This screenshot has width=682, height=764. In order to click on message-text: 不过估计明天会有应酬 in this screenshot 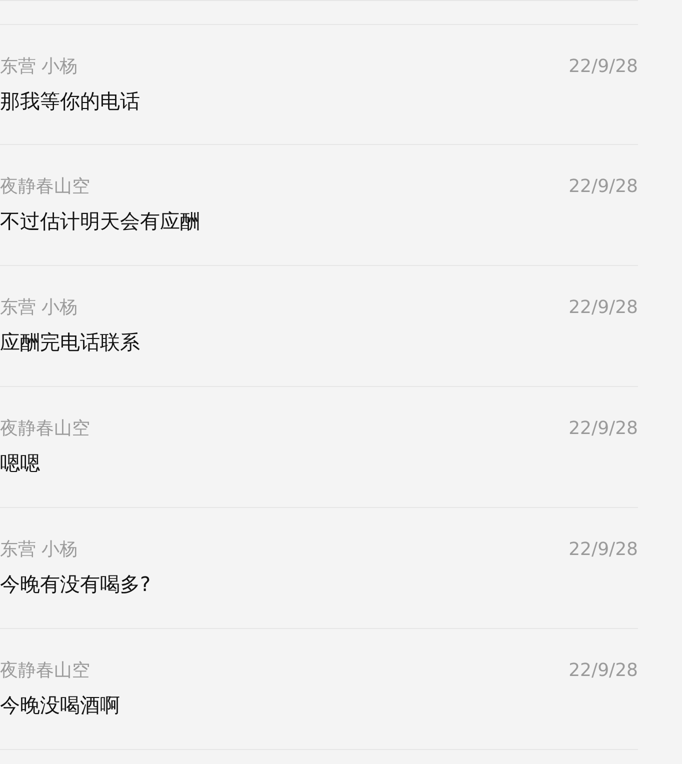, I will do `click(100, 221)`.